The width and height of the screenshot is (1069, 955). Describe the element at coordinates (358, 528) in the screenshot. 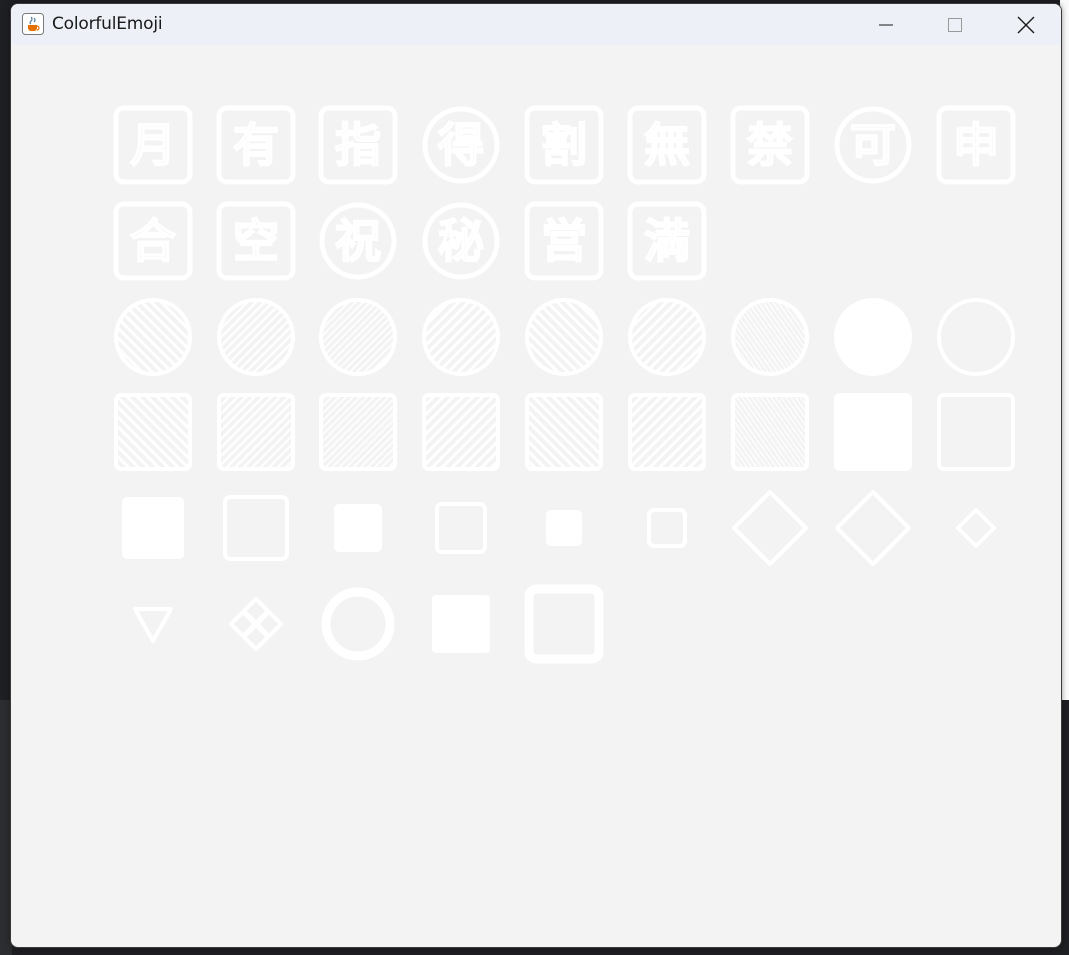

I see `square-small-filled` at that location.